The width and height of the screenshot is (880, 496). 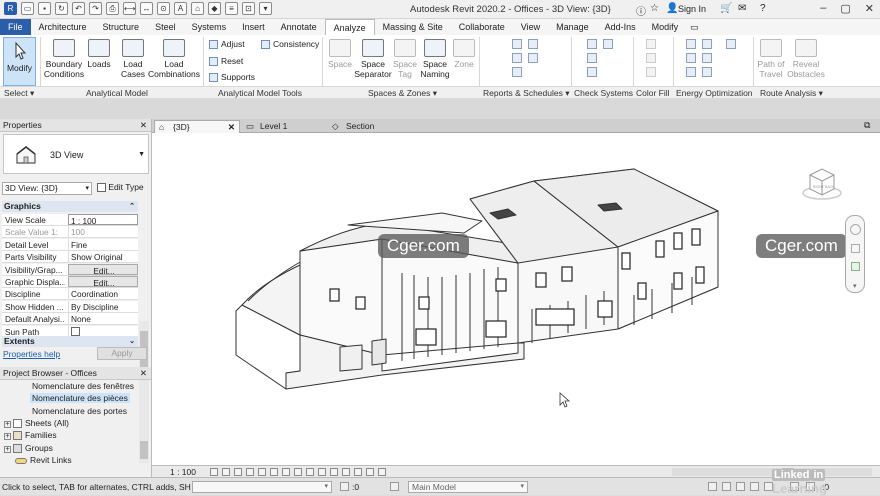 What do you see at coordinates (672, 8) in the screenshot?
I see `user-icon: 👤` at bounding box center [672, 8].